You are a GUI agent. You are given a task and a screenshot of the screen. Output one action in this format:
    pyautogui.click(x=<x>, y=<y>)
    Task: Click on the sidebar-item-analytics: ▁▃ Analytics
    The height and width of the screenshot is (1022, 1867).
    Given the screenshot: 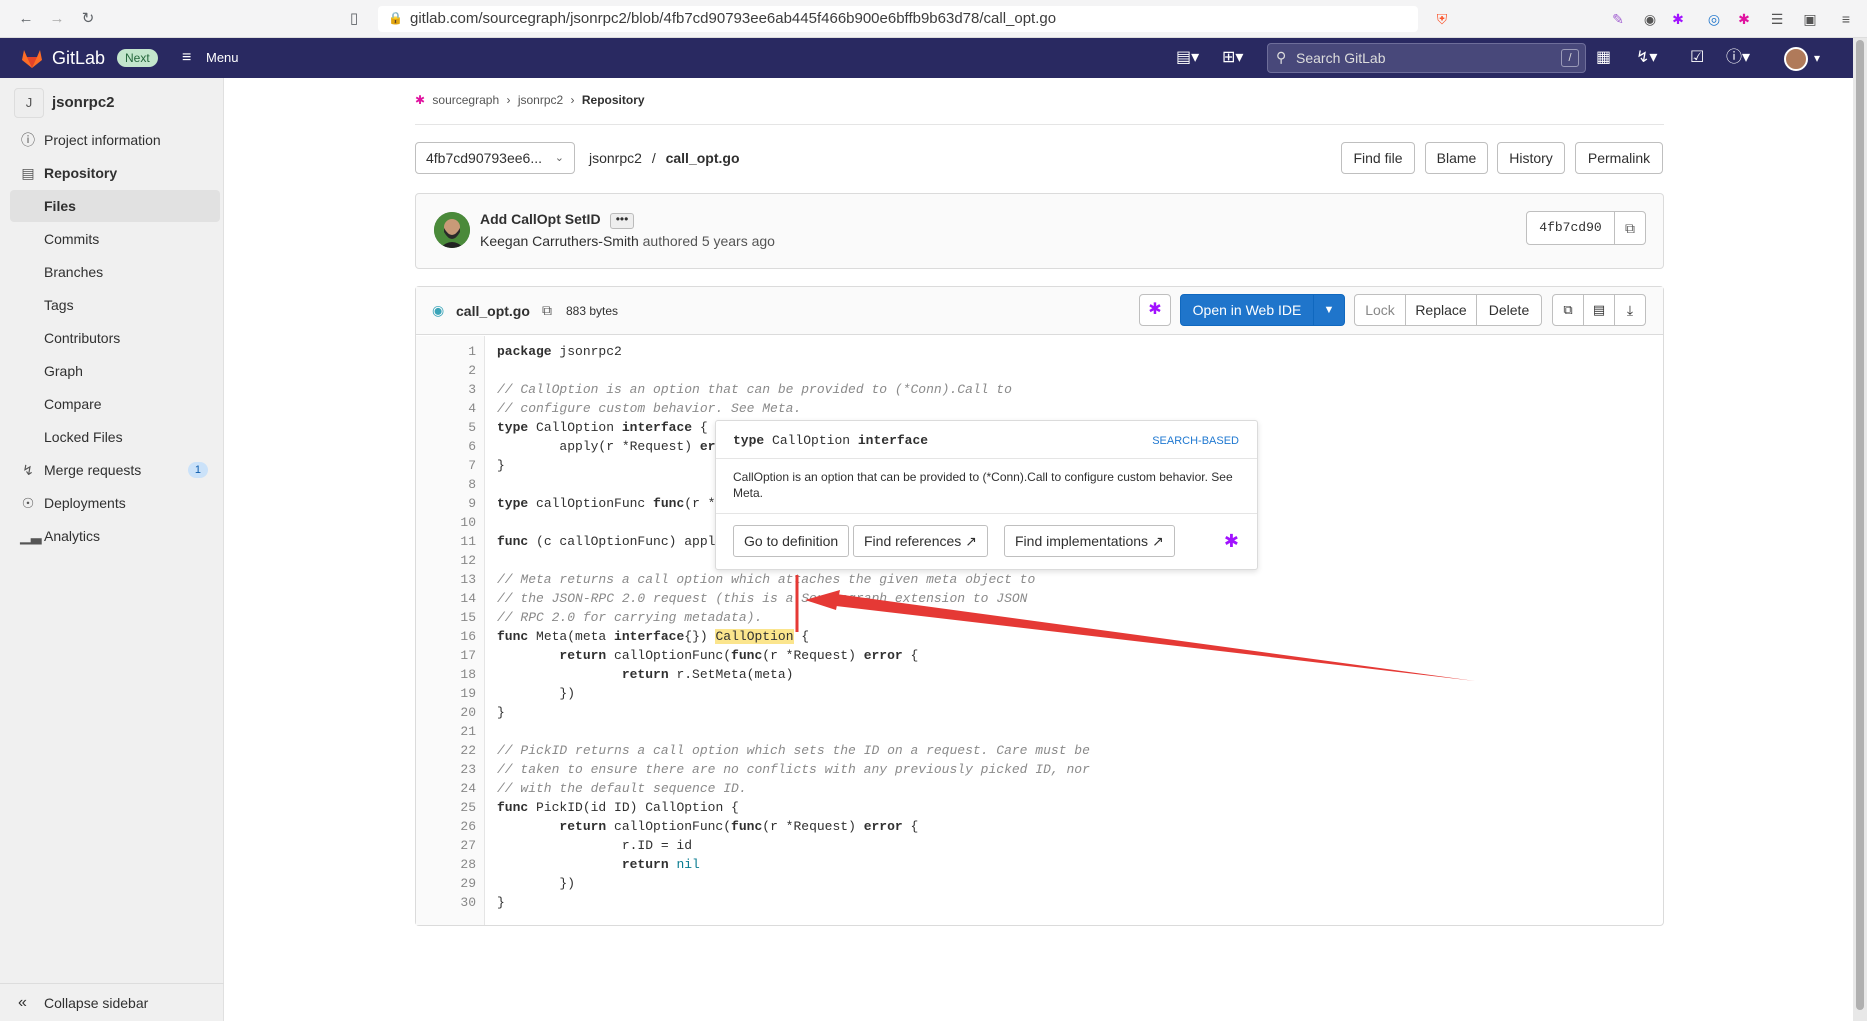 What is the action you would take?
    pyautogui.click(x=112, y=536)
    